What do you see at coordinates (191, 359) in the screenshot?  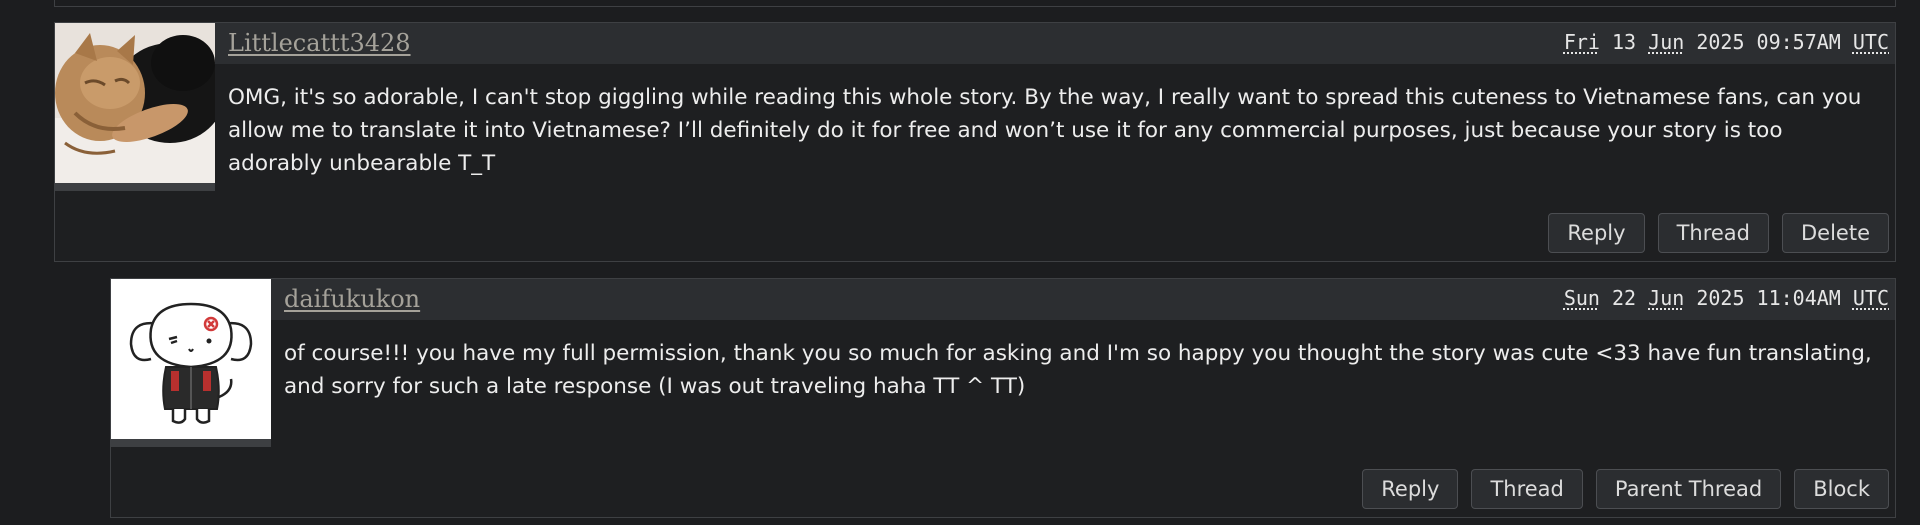 I see `puppy-drawing-avatar-image` at bounding box center [191, 359].